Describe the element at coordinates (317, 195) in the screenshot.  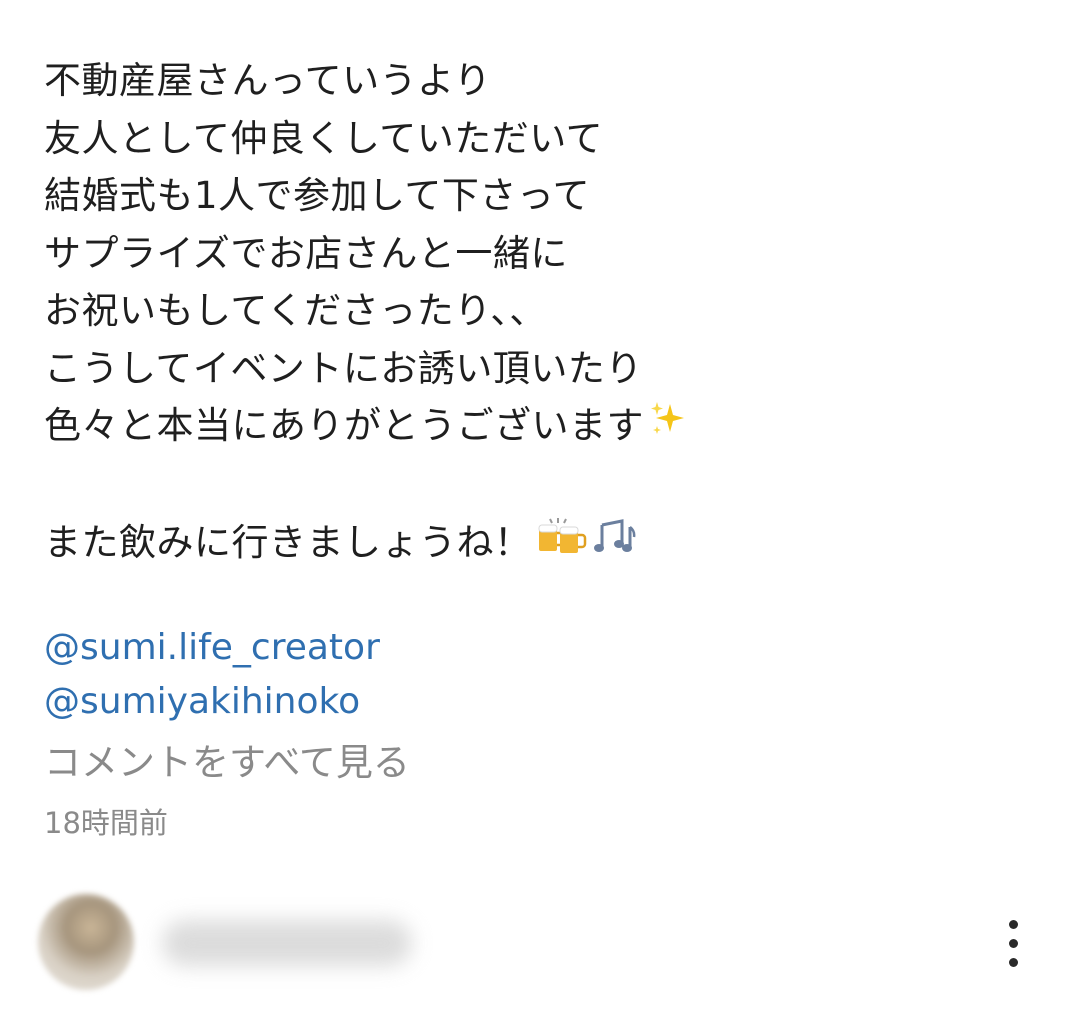
I see `caption-line: 結婚式も1人で参加して下さって` at that location.